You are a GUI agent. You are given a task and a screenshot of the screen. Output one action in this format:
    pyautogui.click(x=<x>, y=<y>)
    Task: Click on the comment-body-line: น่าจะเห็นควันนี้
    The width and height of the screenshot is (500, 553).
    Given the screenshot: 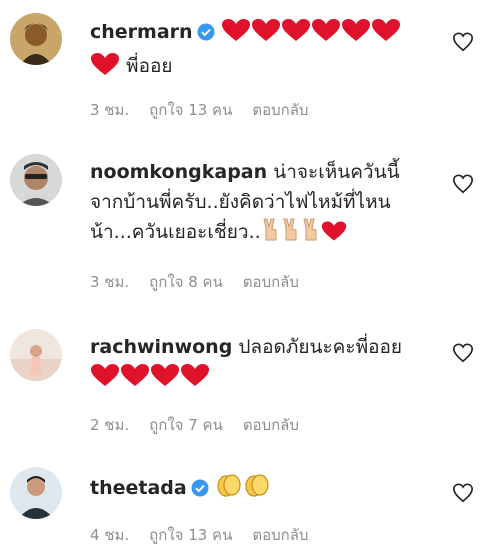 What is the action you would take?
    pyautogui.click(x=336, y=172)
    